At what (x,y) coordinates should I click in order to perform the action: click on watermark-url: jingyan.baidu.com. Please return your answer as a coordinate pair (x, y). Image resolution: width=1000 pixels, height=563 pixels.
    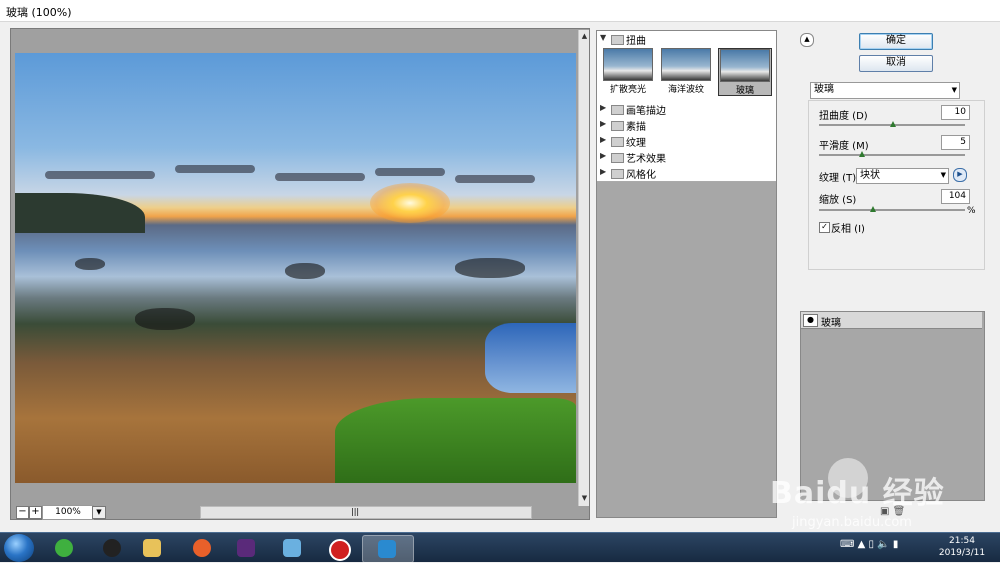
    Looking at the image, I should click on (852, 522).